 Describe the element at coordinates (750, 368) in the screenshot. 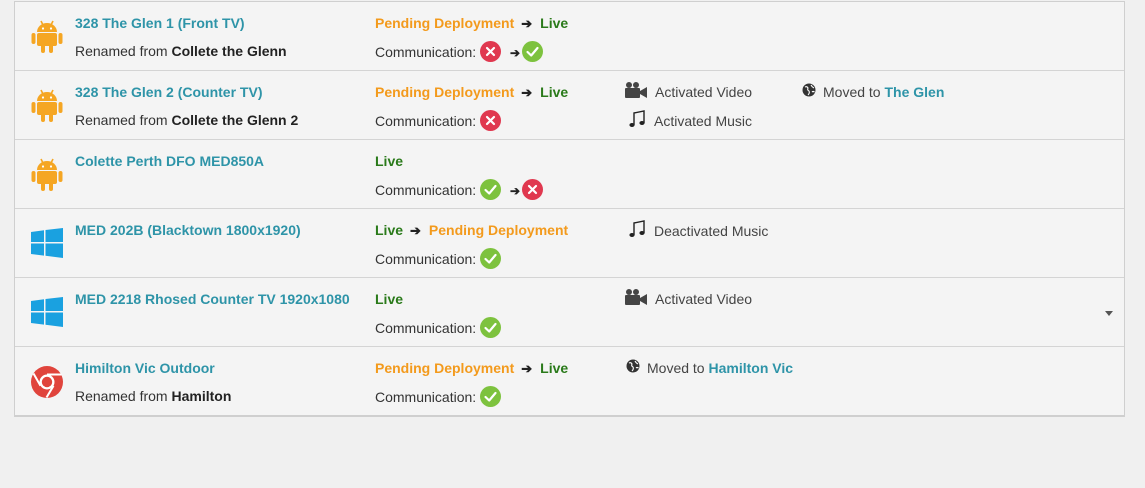

I see `location-link: Hamilton Vic` at that location.